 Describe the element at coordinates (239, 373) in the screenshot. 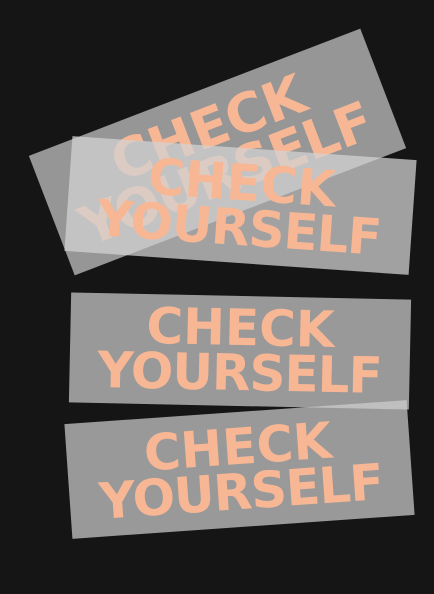

I see `sticker-3-line-2: YOURSELF` at that location.